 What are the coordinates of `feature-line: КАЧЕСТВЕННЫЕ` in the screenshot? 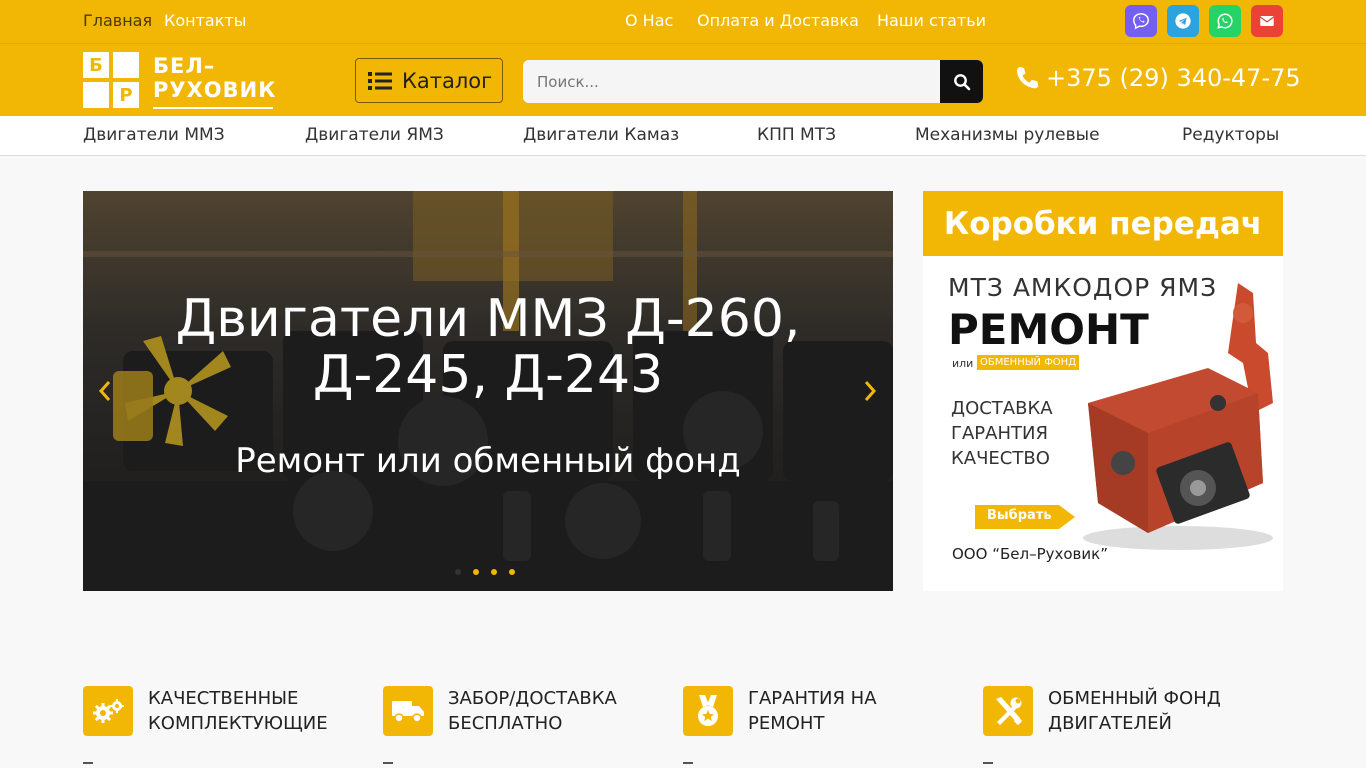 It's located at (223, 698).